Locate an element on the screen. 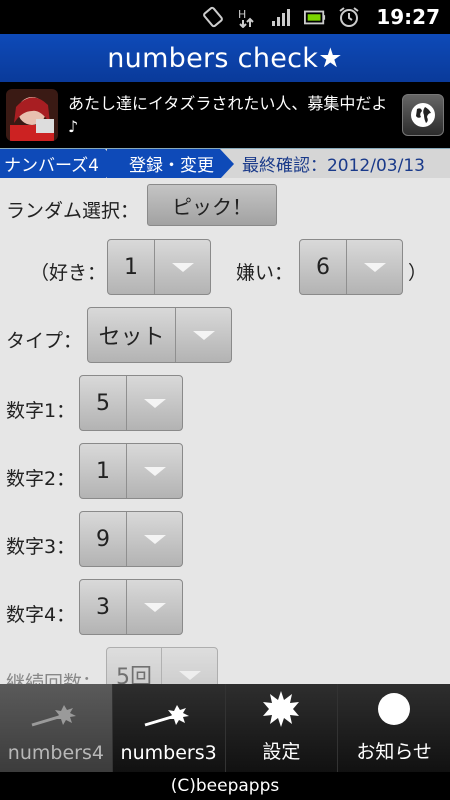  type-label: タイプ： is located at coordinates (44, 341).